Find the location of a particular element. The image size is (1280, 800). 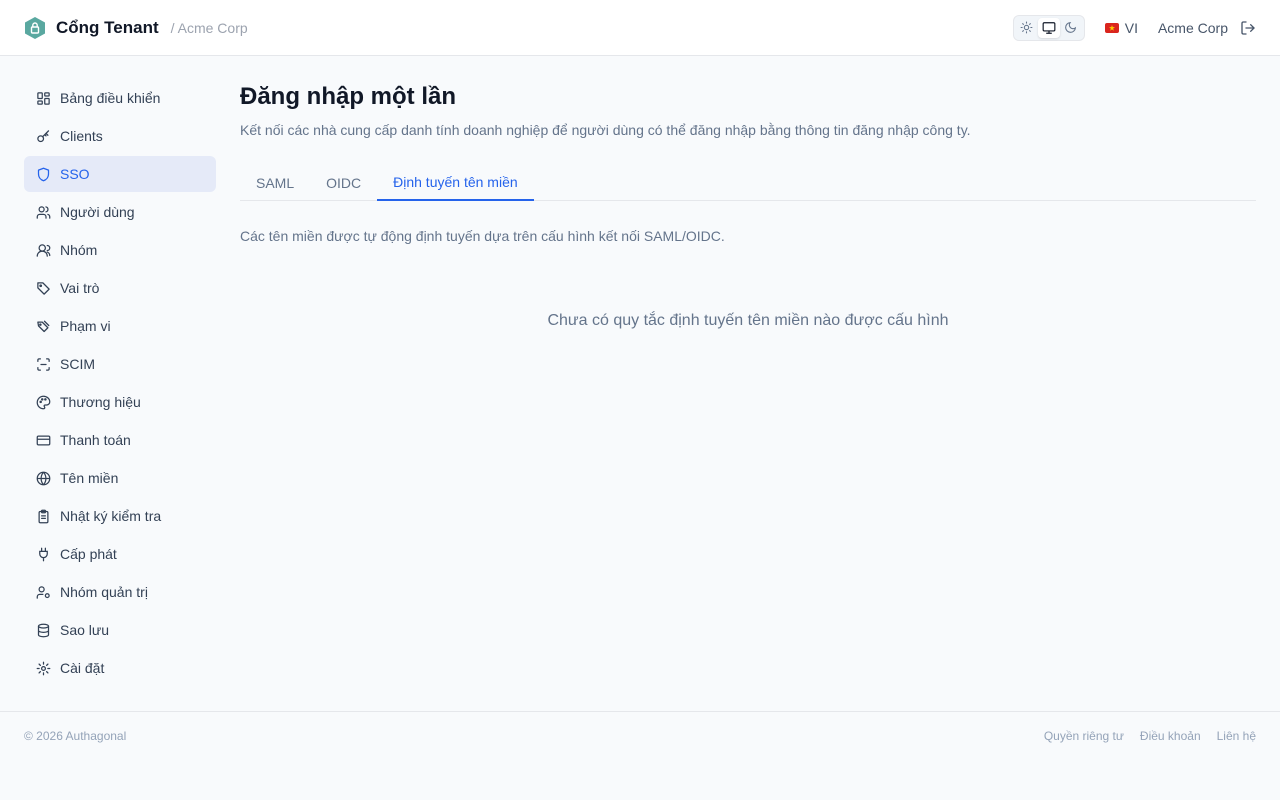

gear-icon is located at coordinates (43, 668).